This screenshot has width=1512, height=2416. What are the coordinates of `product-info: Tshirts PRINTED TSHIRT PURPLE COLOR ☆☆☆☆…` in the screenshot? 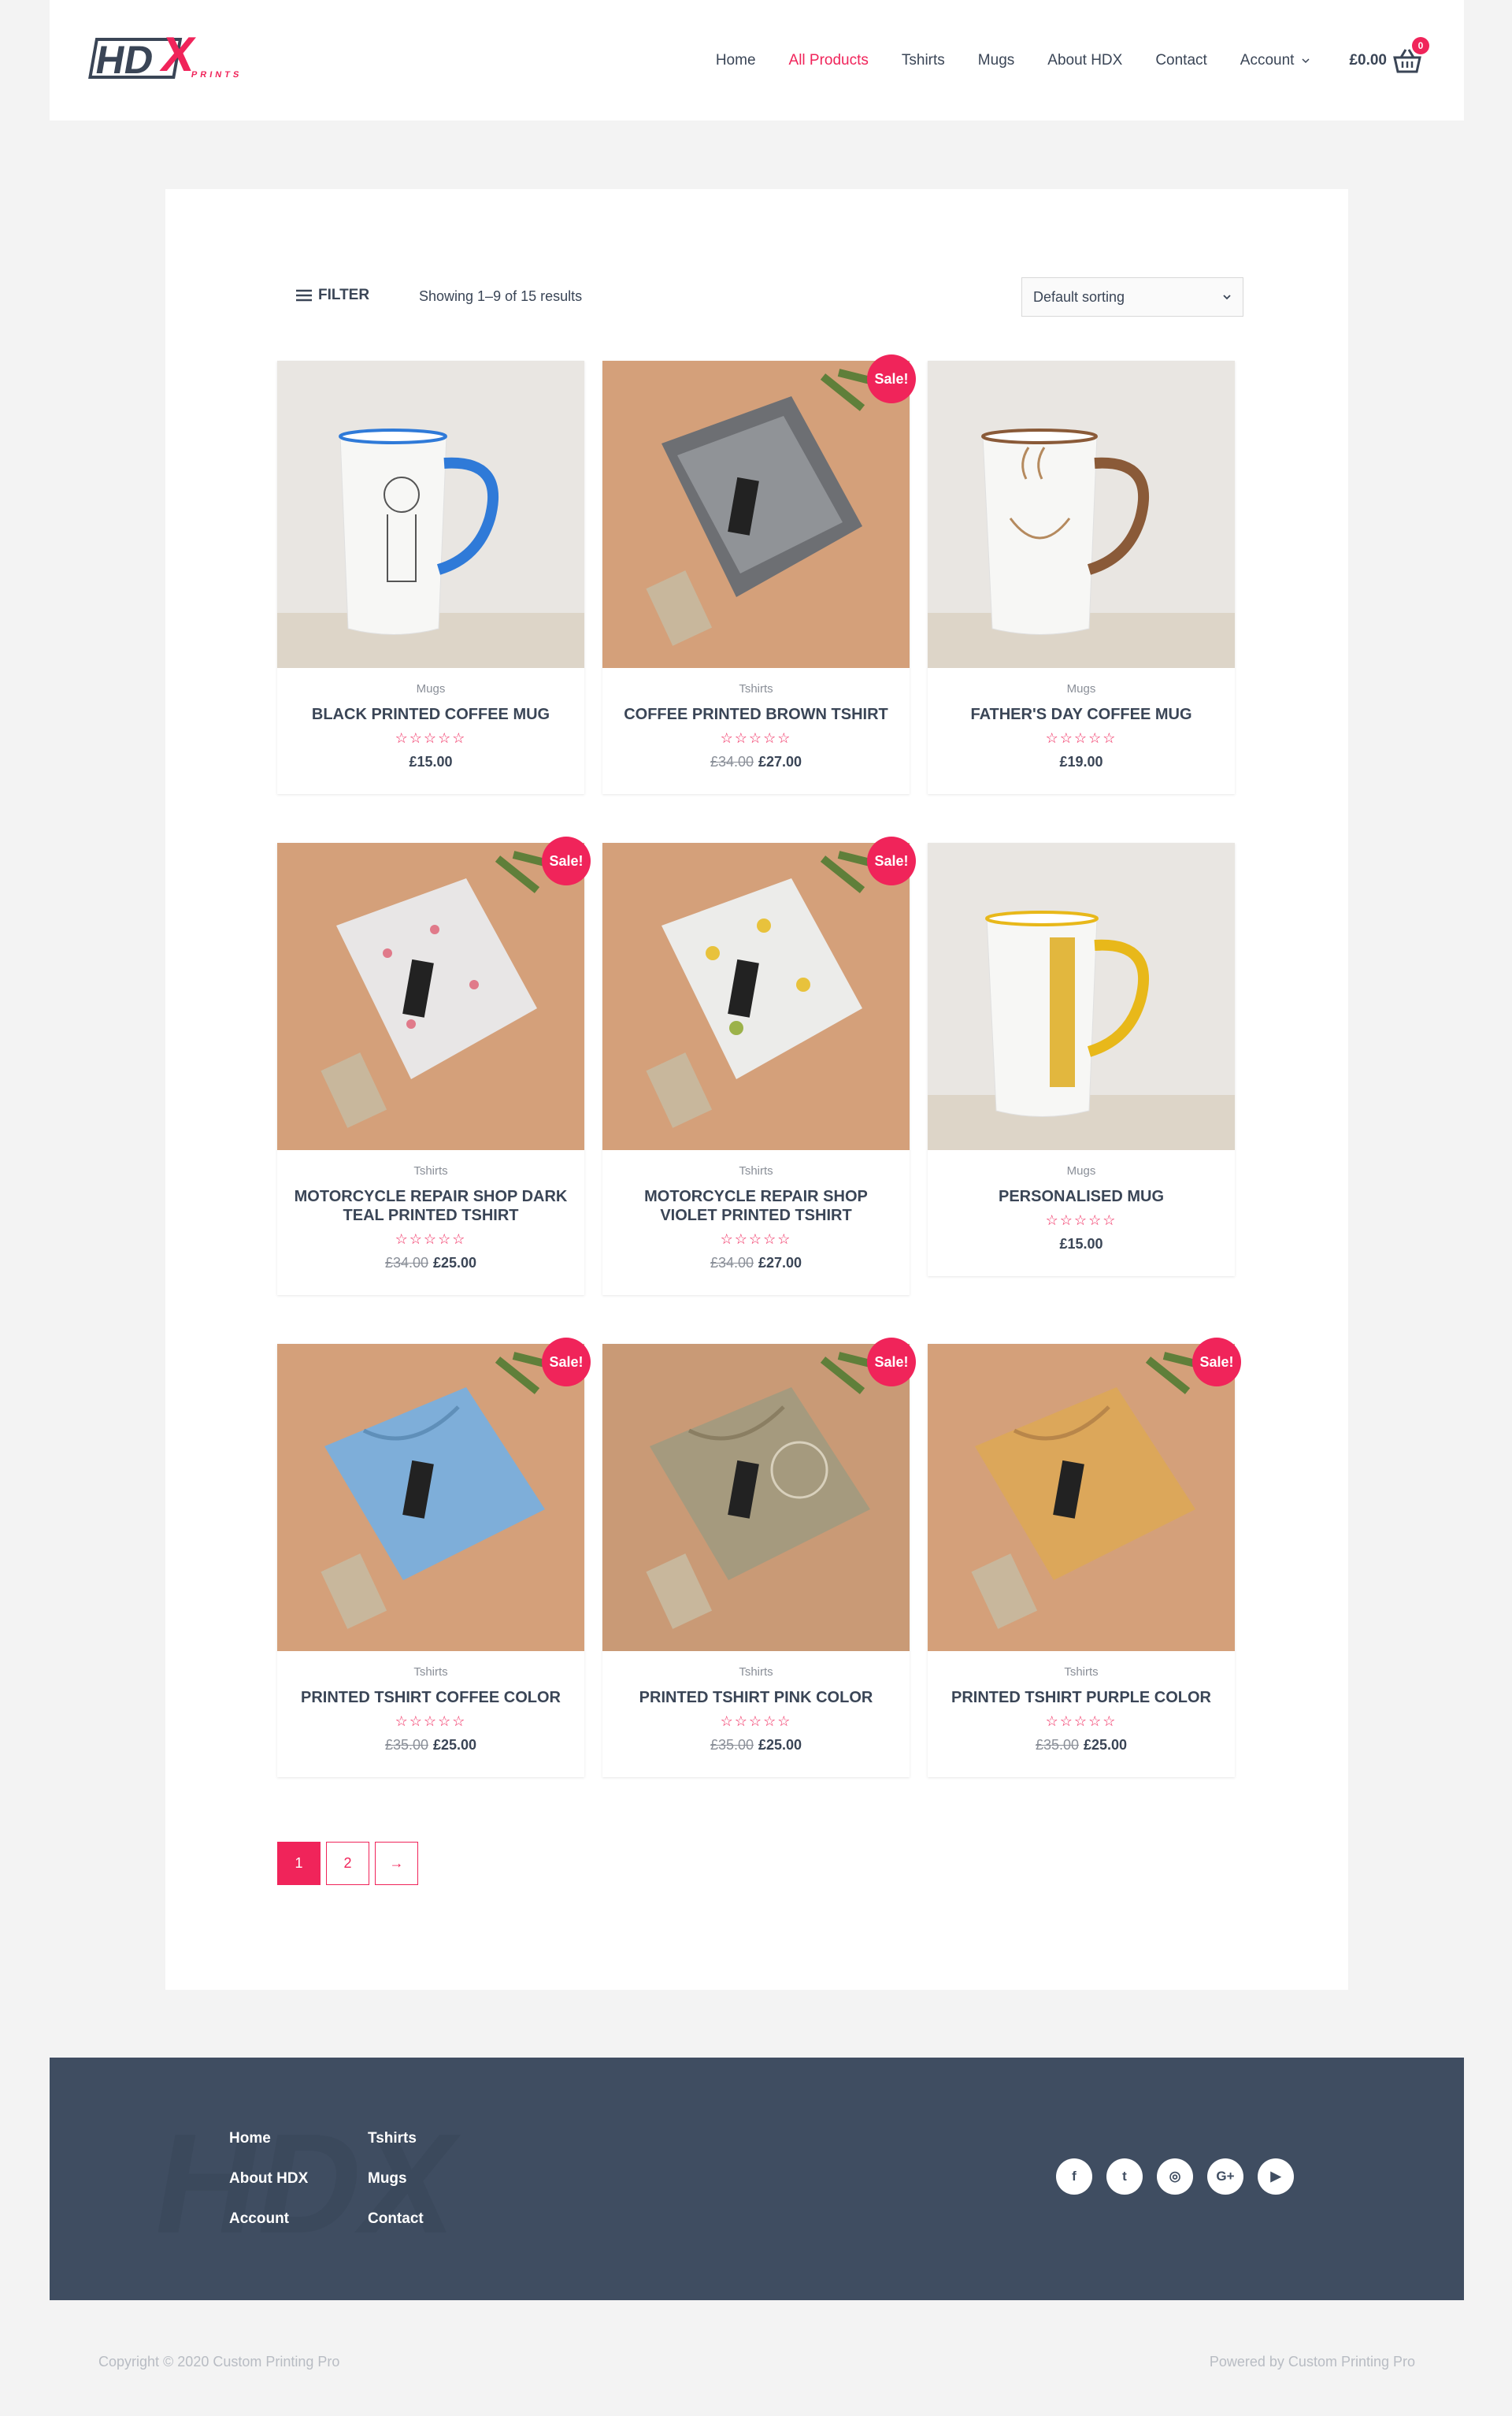 It's located at (1081, 1714).